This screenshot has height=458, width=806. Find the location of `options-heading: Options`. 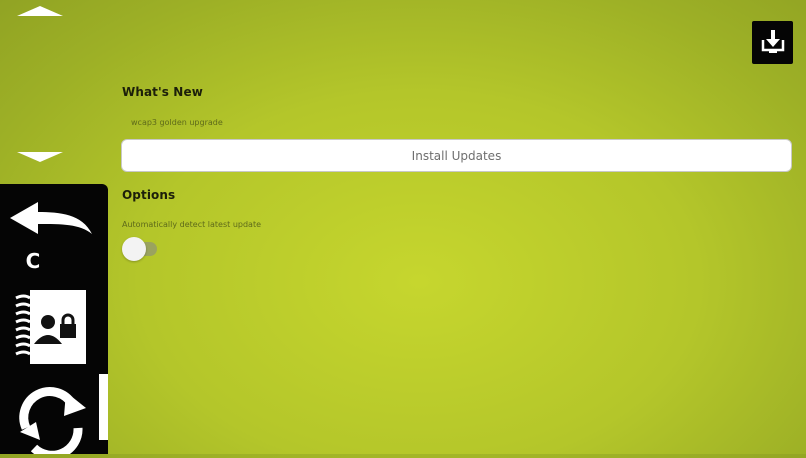

options-heading: Options is located at coordinates (149, 195).